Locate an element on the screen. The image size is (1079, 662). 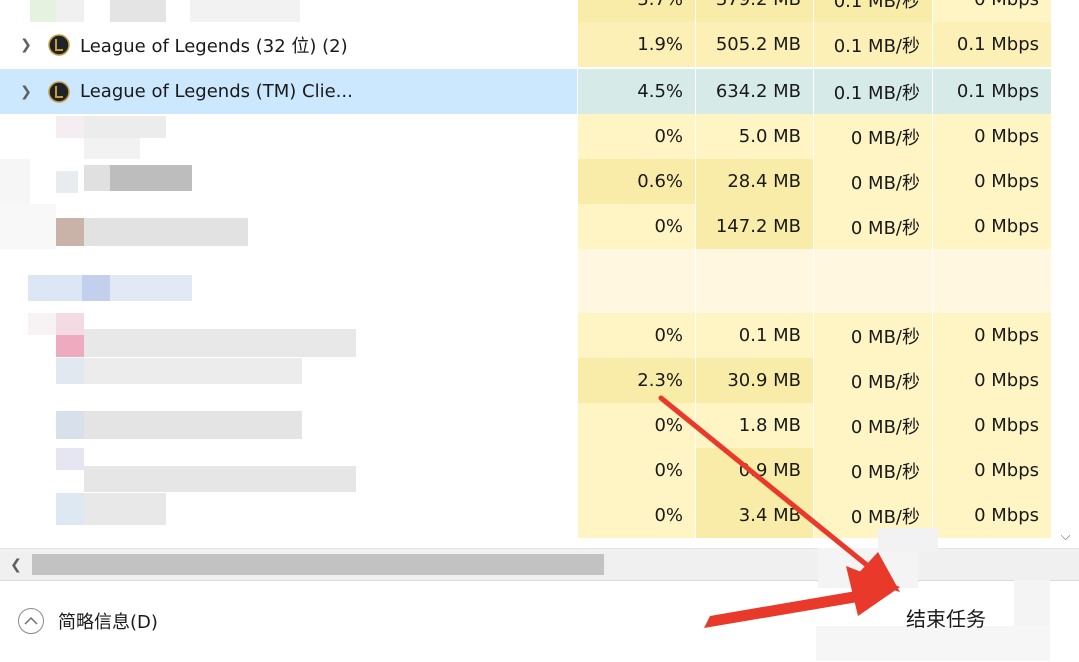
table-row: 3.7% 379.2 MB 0.1 MB/秒 0 Mbps is located at coordinates (526, 11).